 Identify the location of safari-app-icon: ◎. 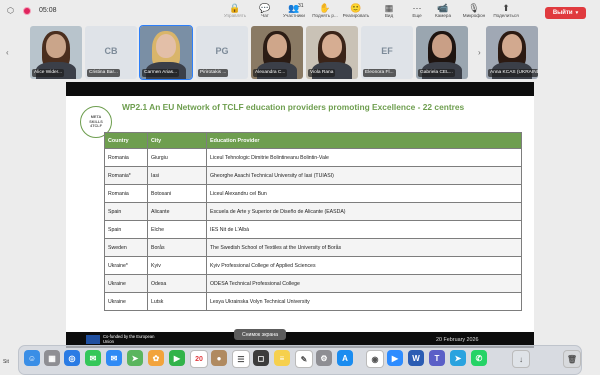
(72, 358).